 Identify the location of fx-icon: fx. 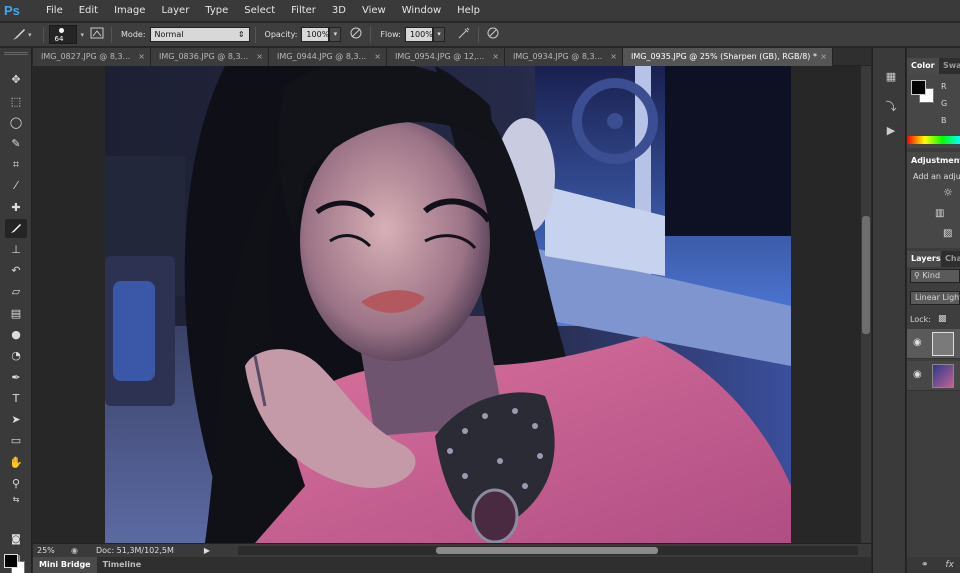
(949, 565).